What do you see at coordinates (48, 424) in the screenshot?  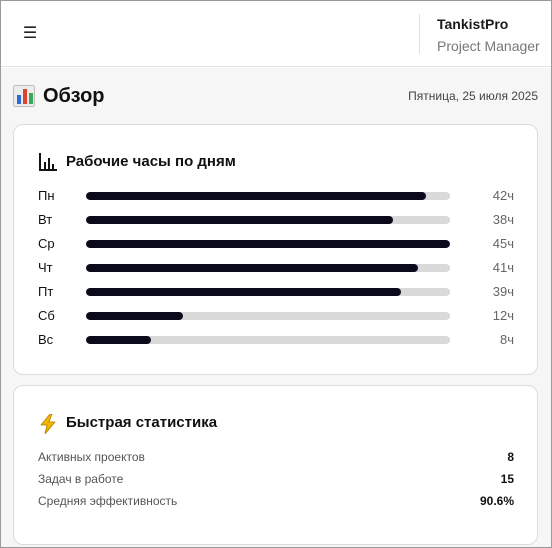 I see `lightning-icon` at bounding box center [48, 424].